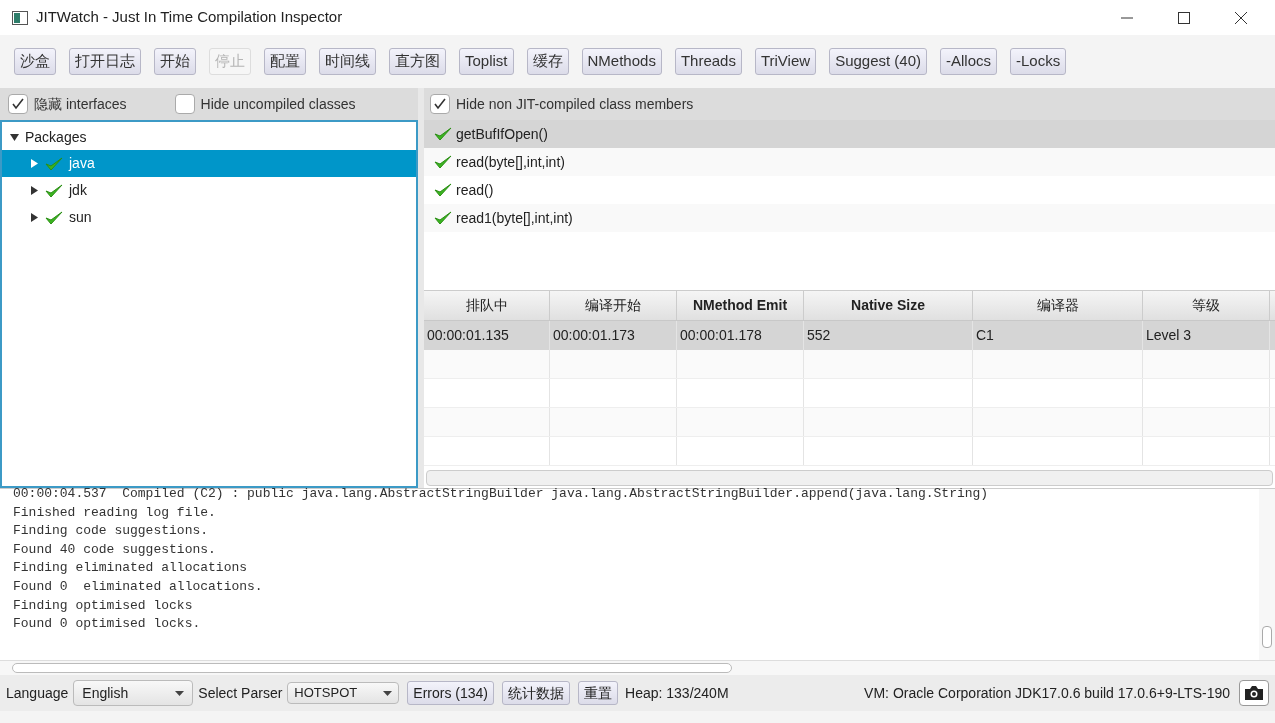 This screenshot has height=723, width=1275. What do you see at coordinates (133, 693) in the screenshot?
I see `language-dropdown: English` at bounding box center [133, 693].